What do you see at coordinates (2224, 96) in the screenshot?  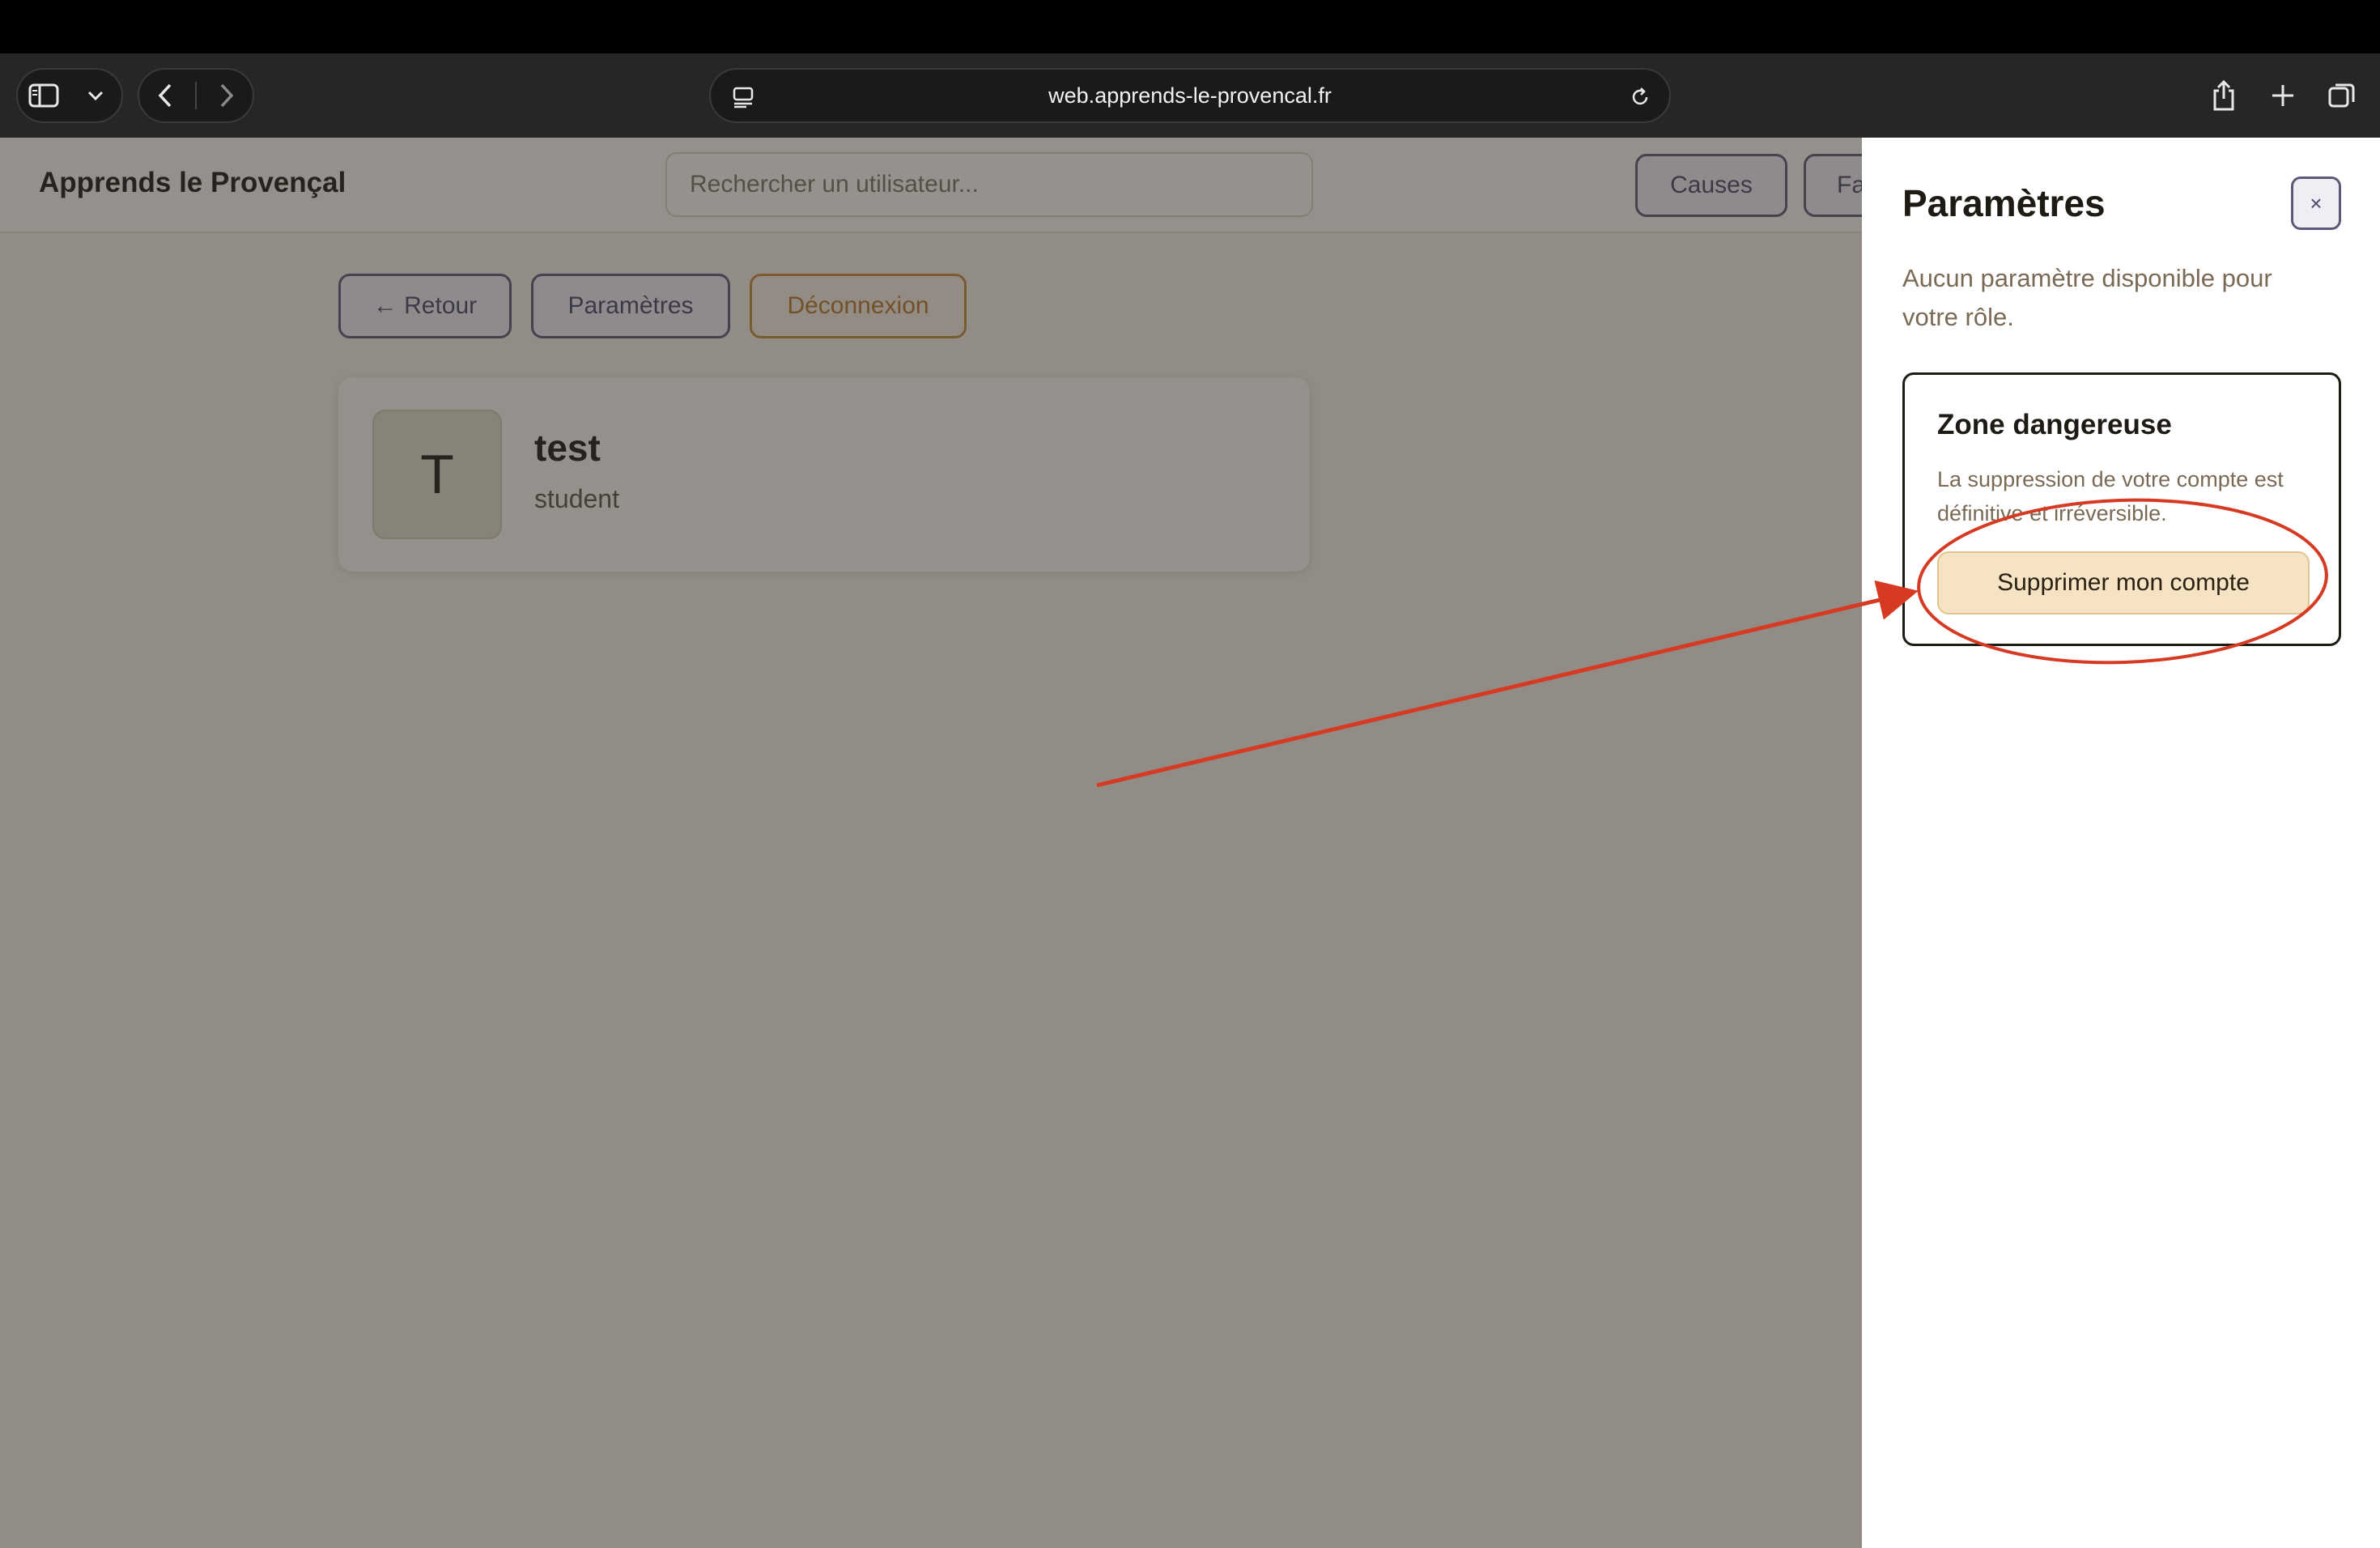 I see `share-icon` at bounding box center [2224, 96].